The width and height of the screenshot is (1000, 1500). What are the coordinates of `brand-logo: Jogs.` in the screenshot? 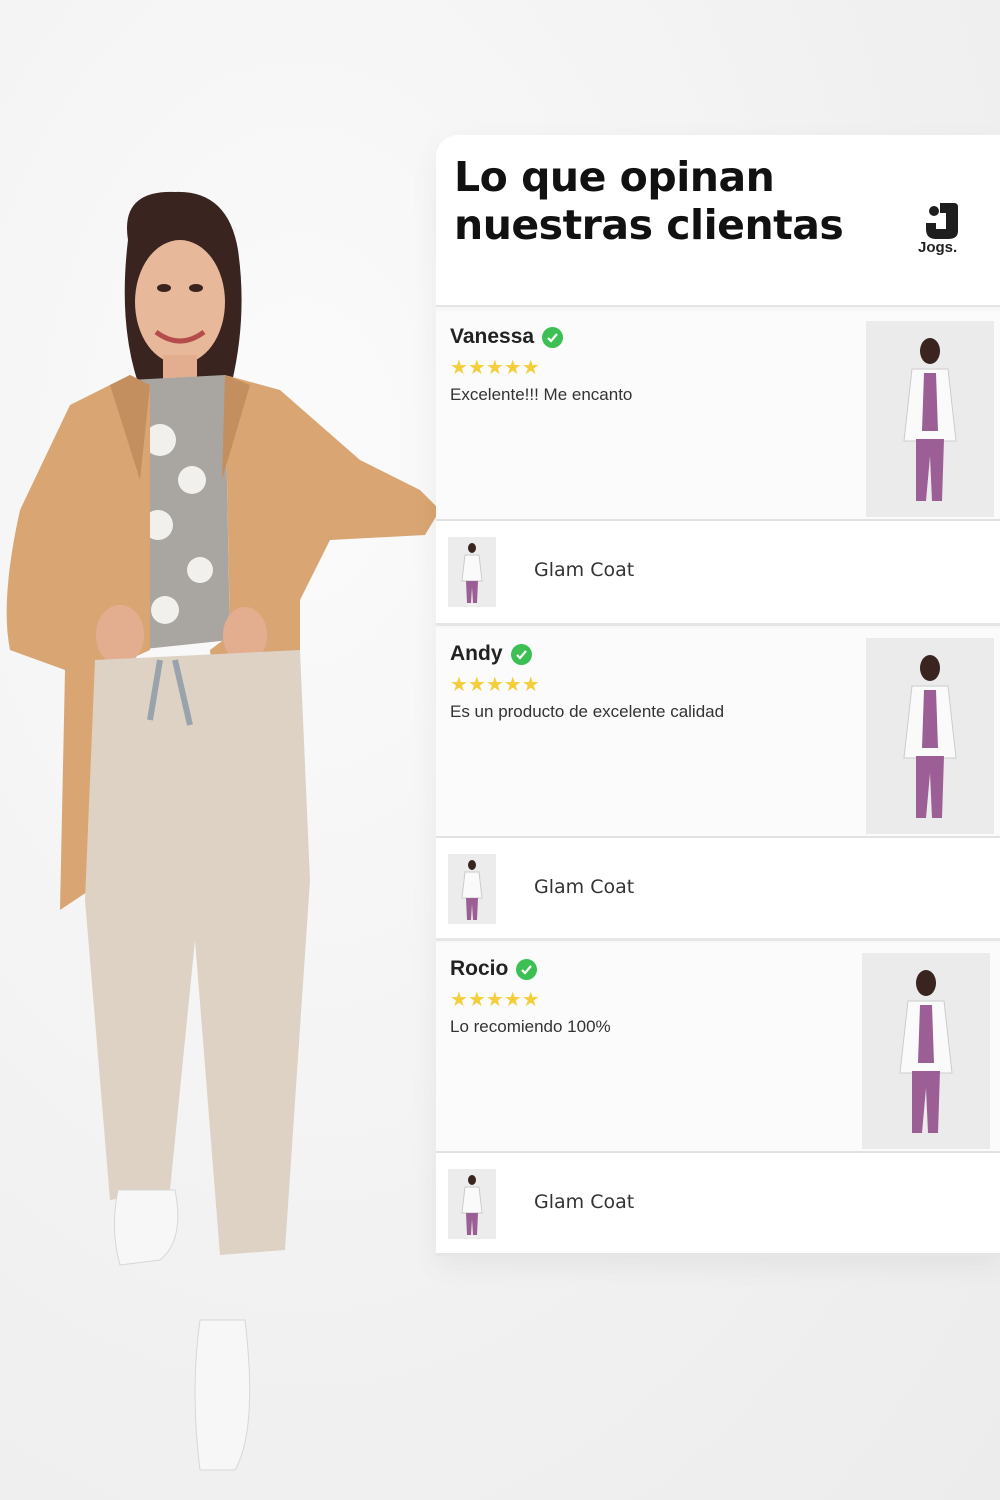 It's located at (942, 231).